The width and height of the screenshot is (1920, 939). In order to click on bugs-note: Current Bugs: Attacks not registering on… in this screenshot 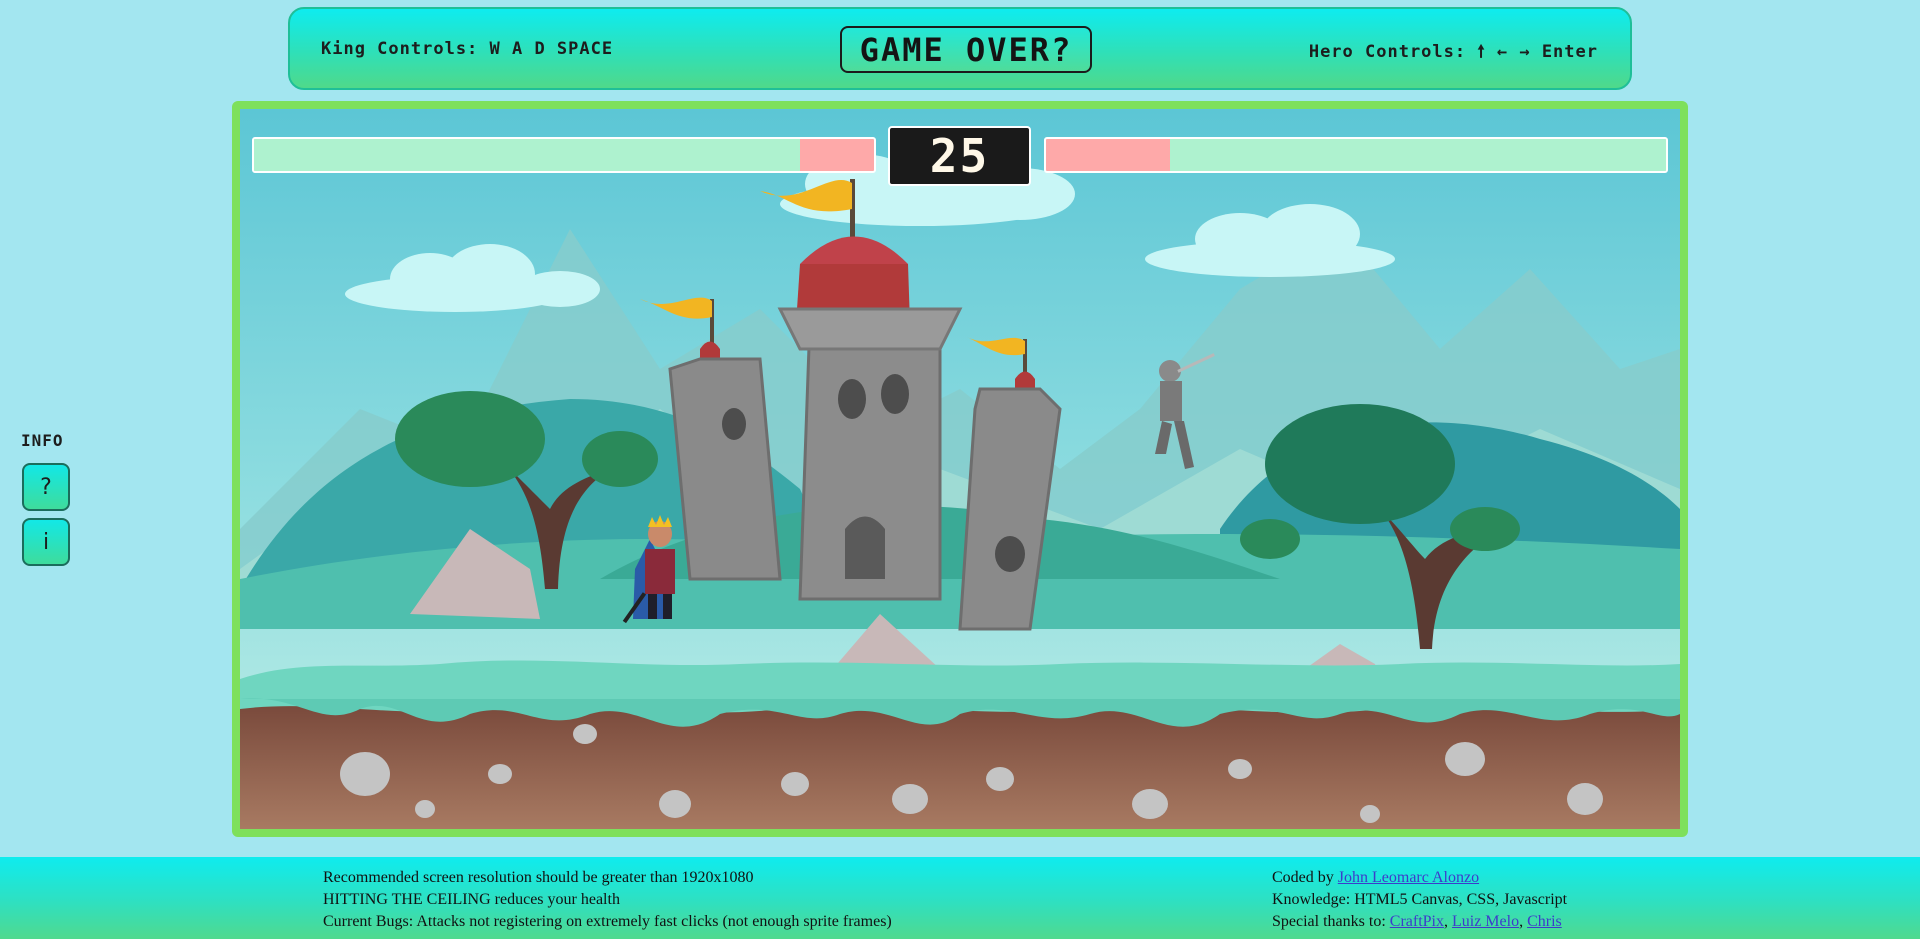, I will do `click(607, 921)`.